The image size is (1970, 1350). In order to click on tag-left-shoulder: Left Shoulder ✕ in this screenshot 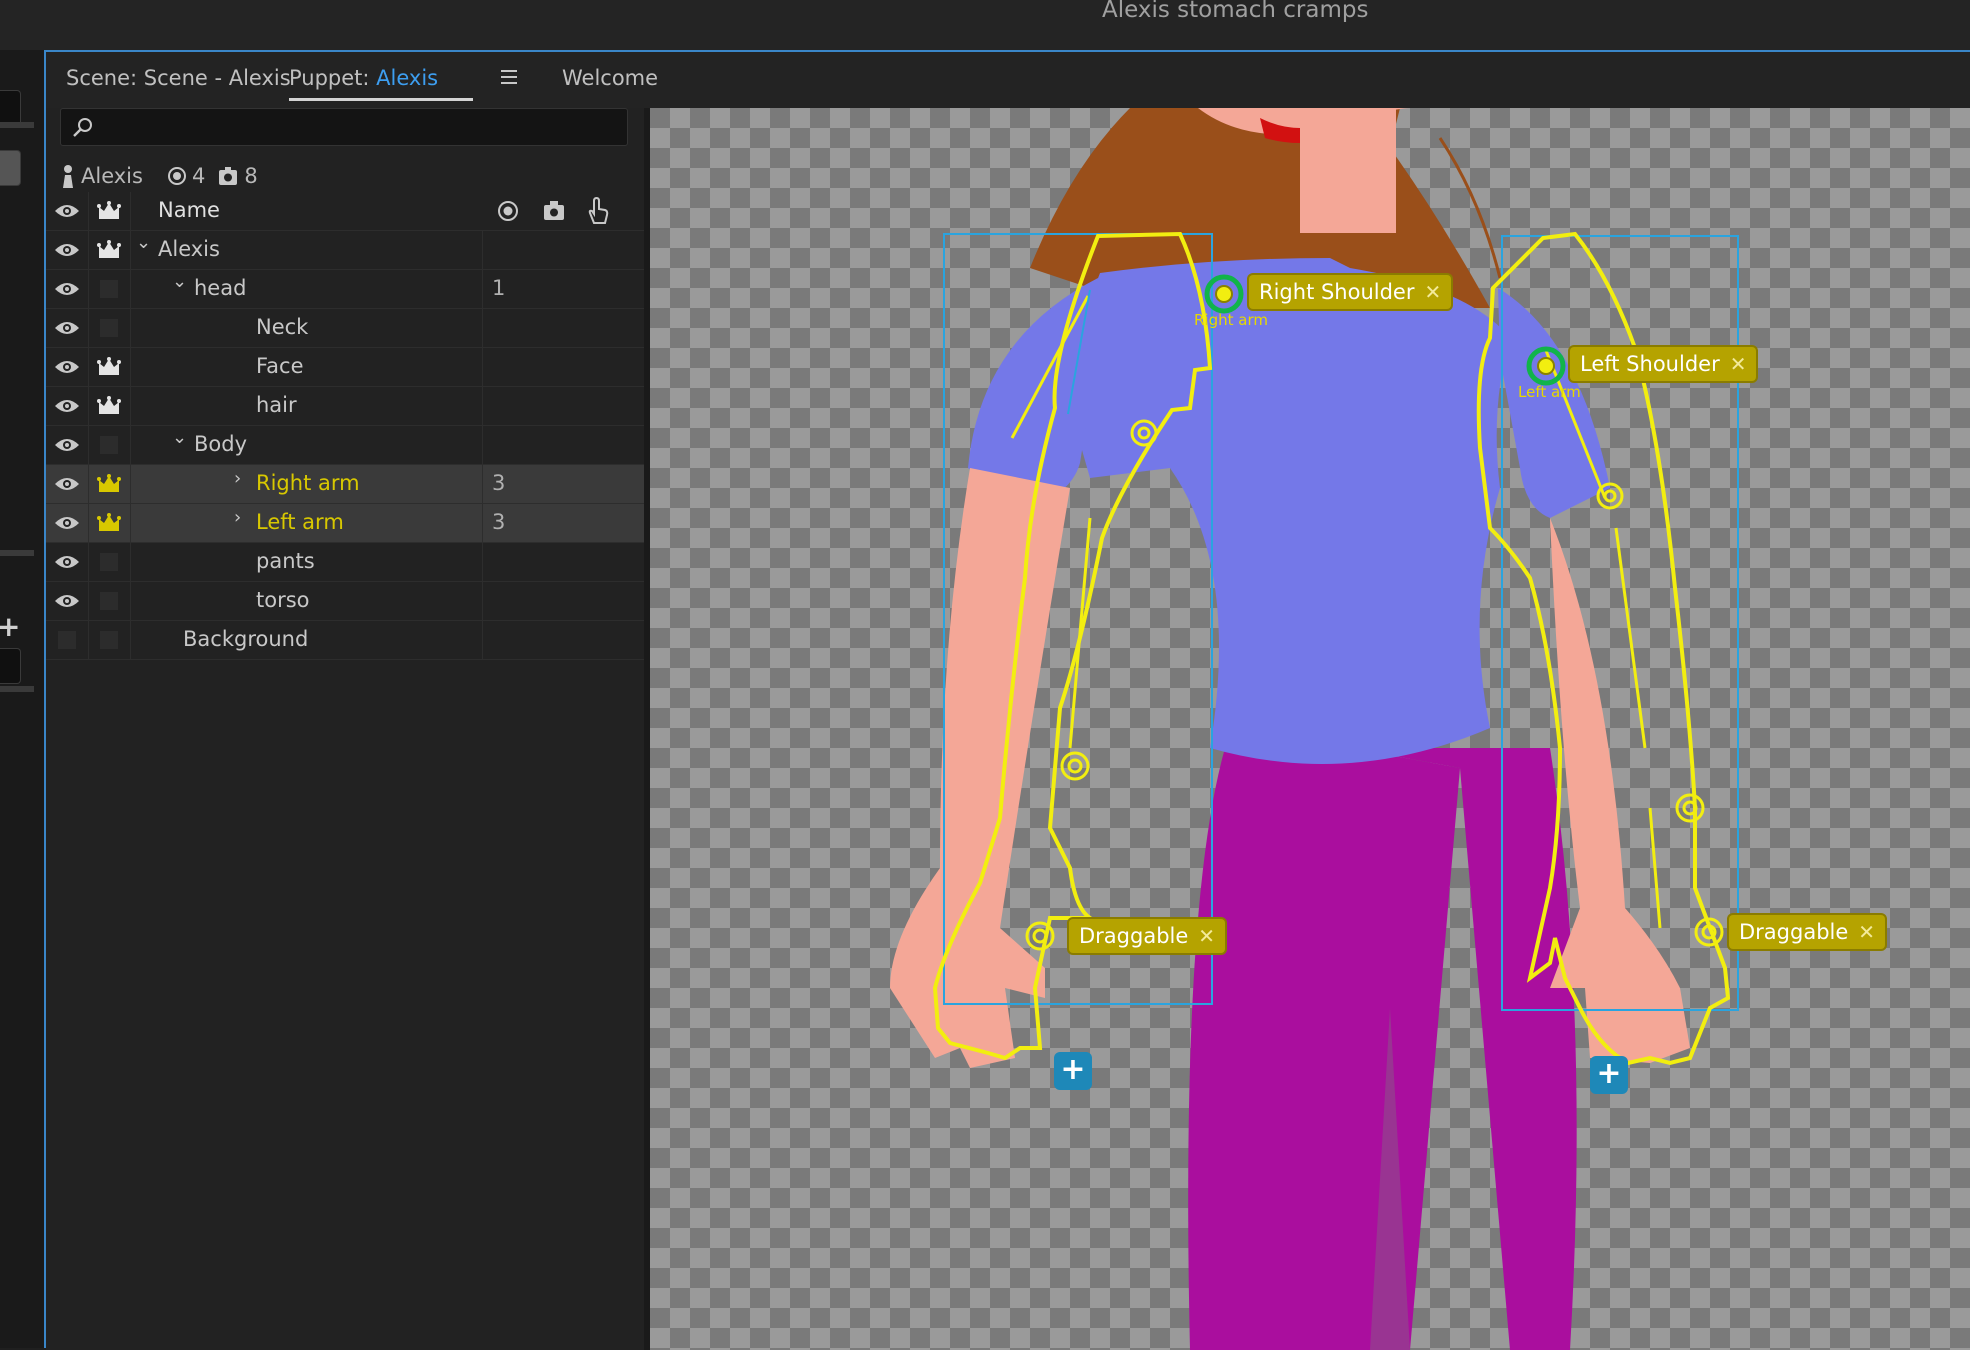, I will do `click(1663, 364)`.